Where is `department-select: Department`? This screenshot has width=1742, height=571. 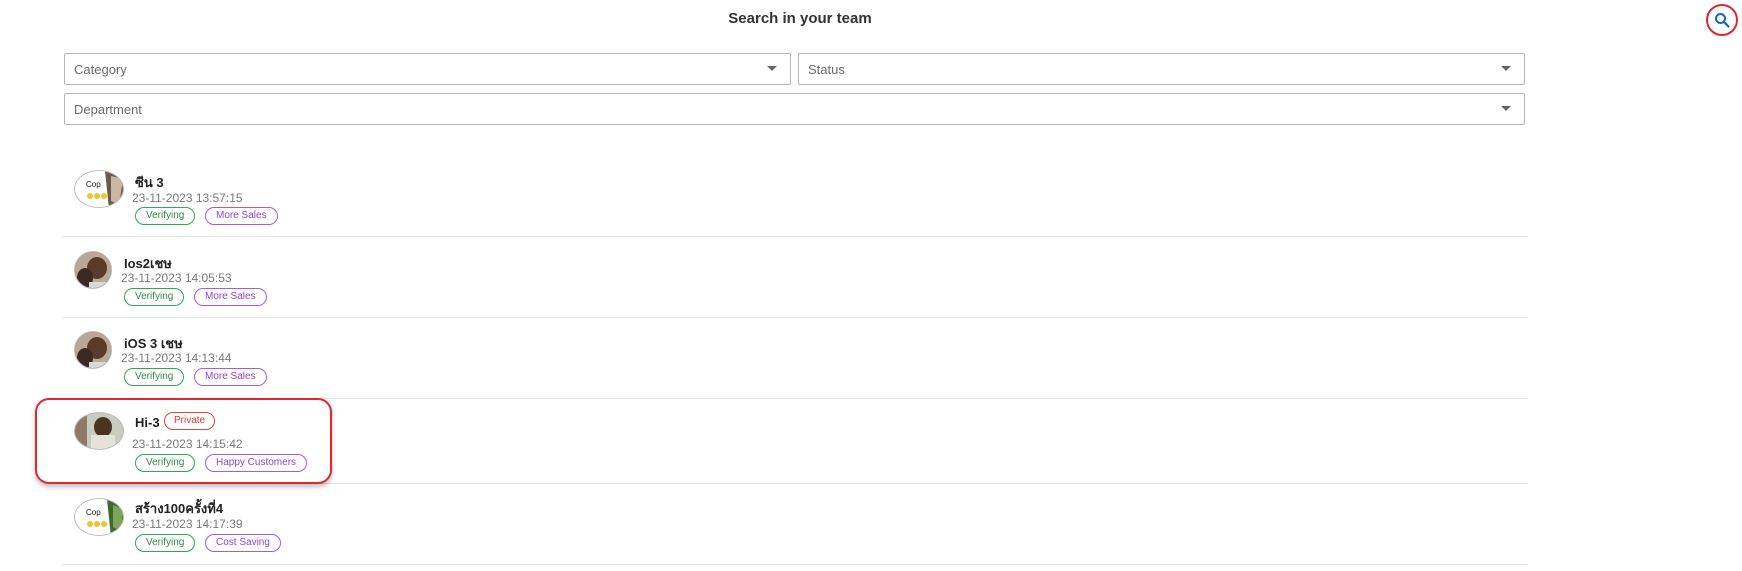
department-select: Department is located at coordinates (794, 109).